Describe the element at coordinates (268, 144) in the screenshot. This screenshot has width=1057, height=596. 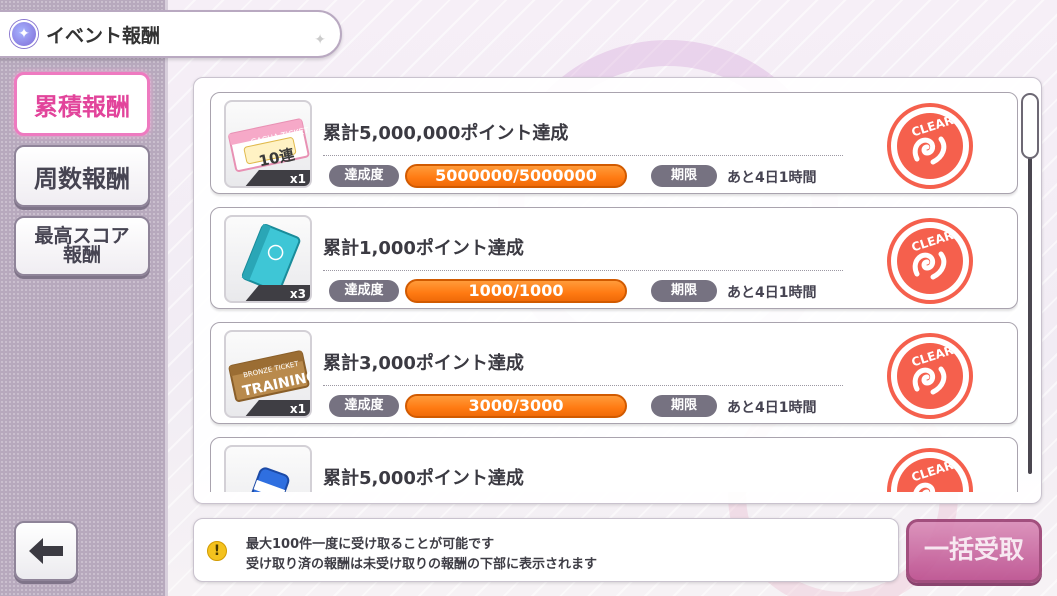
I see `reward-item-thumbnail: GACHA TICKET 10連 x1` at that location.